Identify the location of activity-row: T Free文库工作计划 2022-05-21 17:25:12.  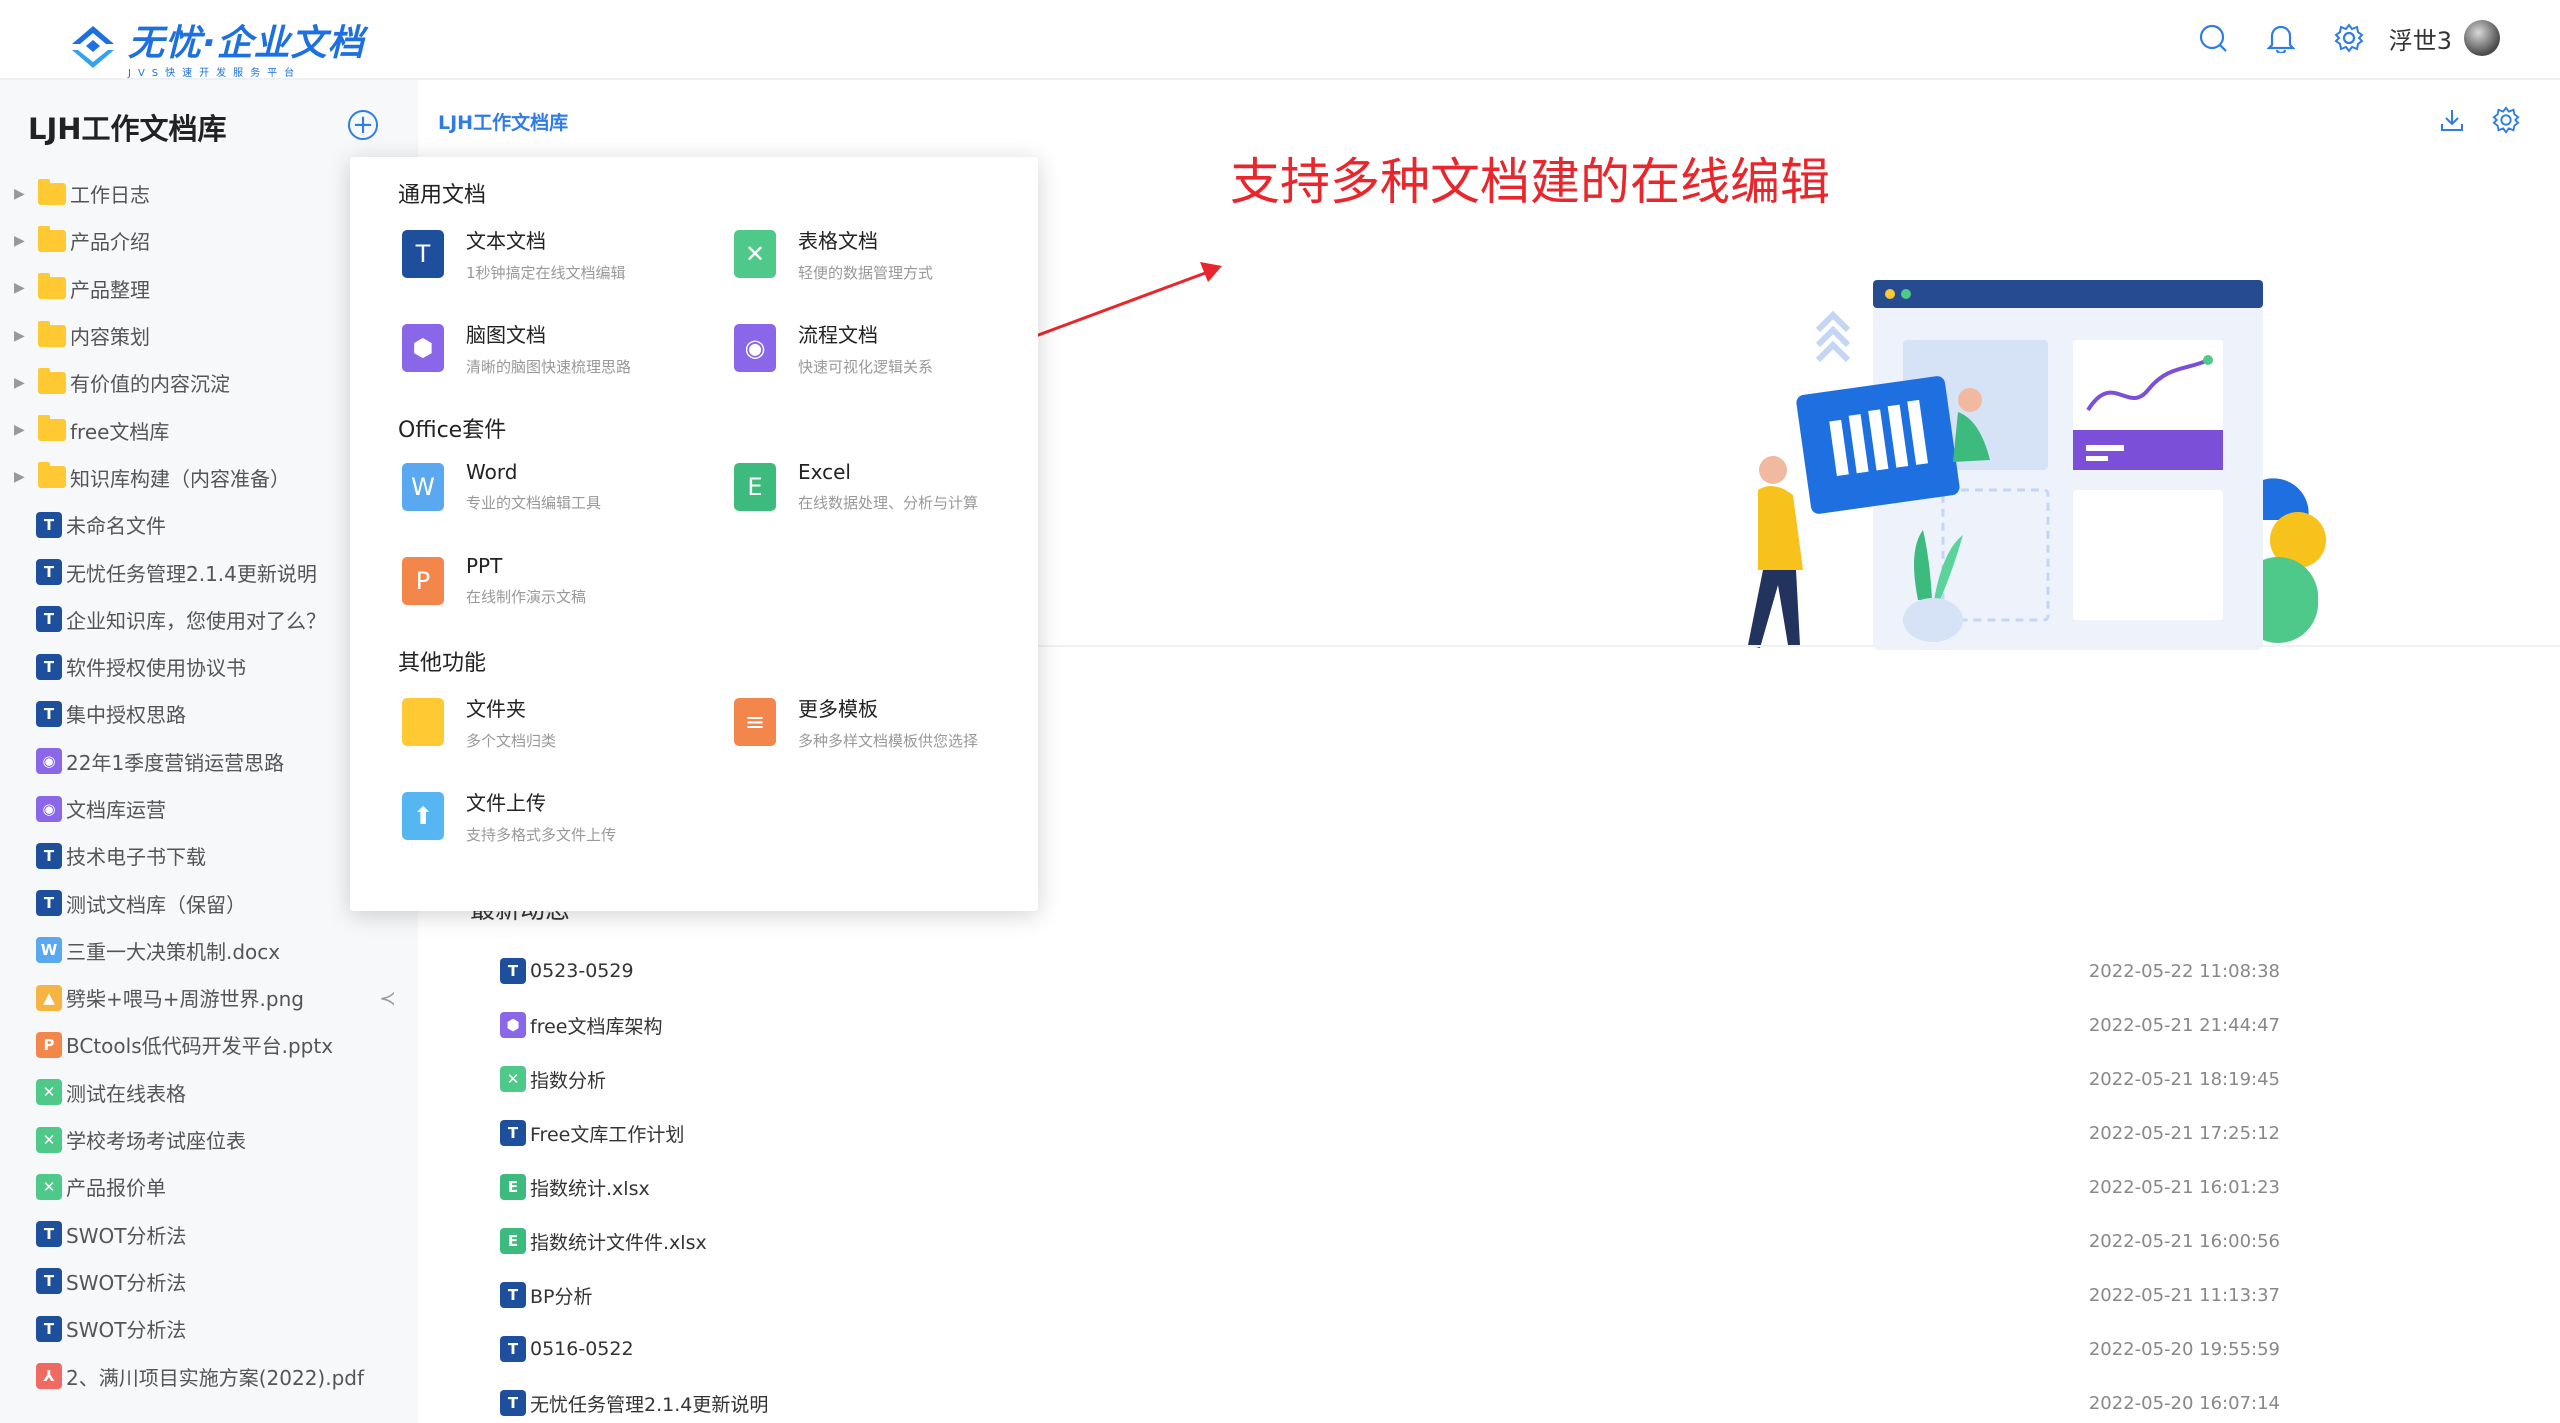
(1390, 1133).